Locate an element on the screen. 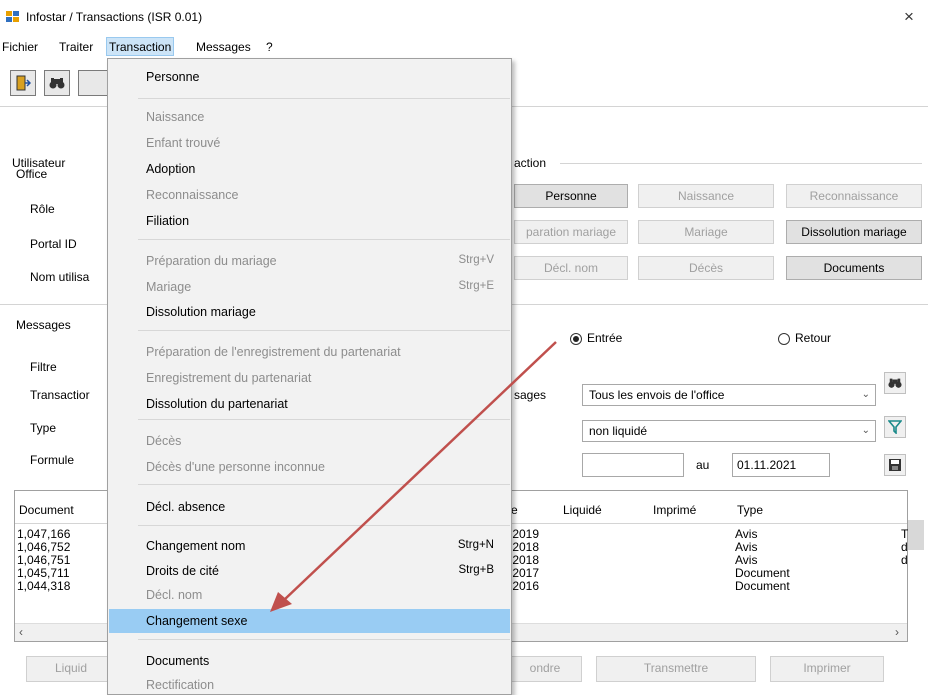 The width and height of the screenshot is (928, 695). annotation-arrow-overlay is located at coordinates (413, 476).